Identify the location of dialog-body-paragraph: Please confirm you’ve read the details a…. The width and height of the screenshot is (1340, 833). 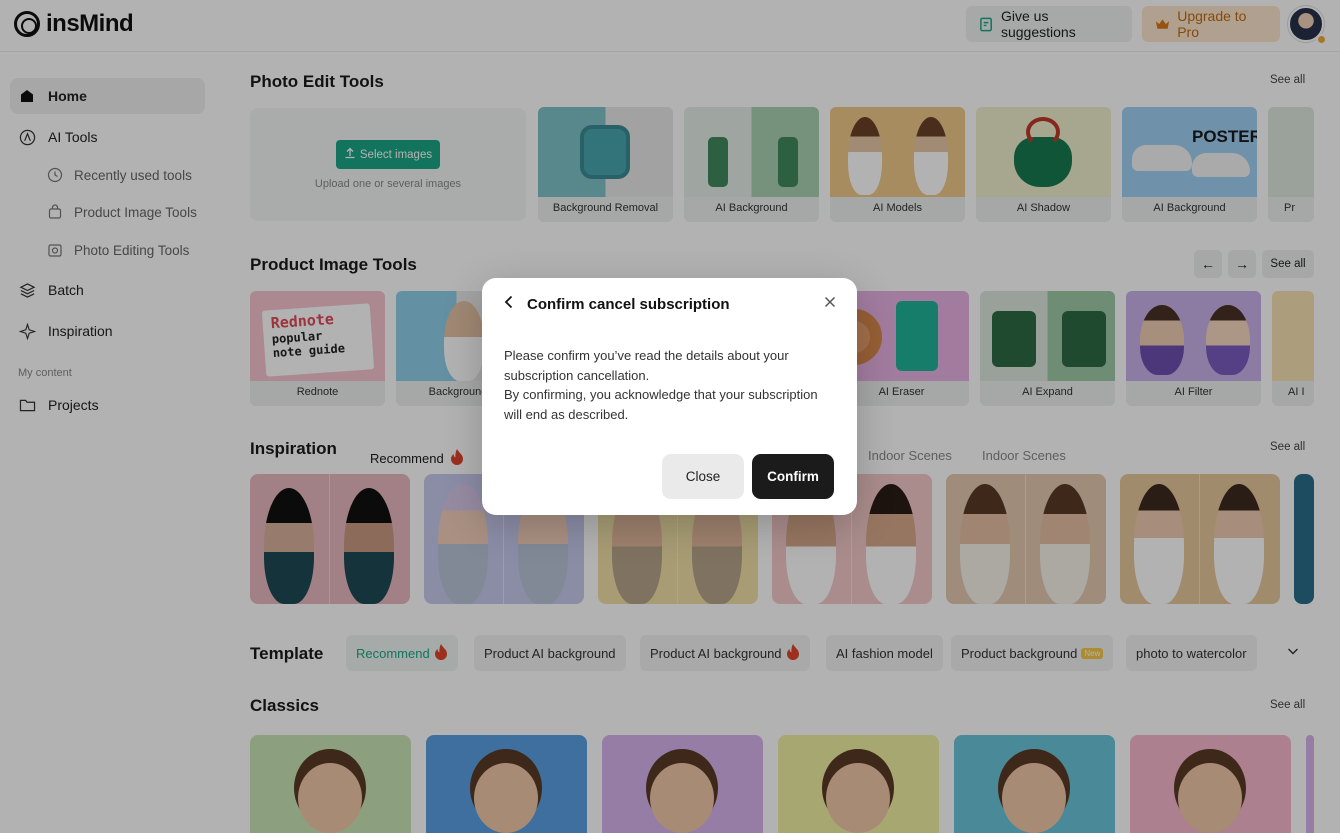
(646, 365).